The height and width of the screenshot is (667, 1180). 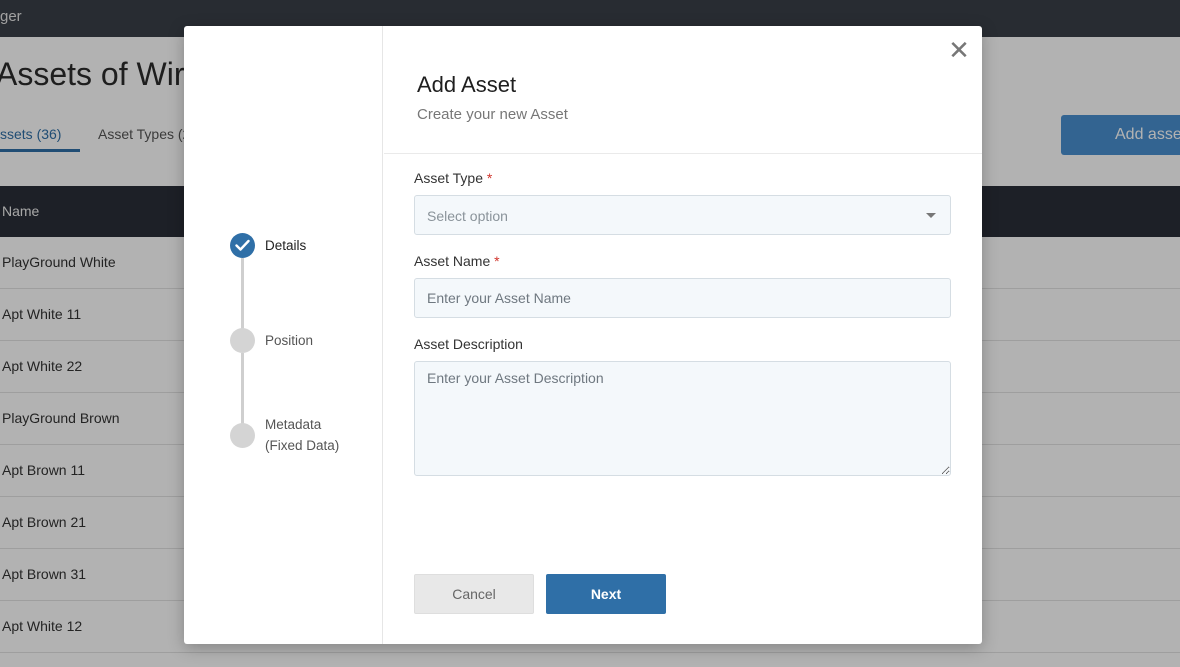 I want to click on step-label-position: Position, so click(x=289, y=340).